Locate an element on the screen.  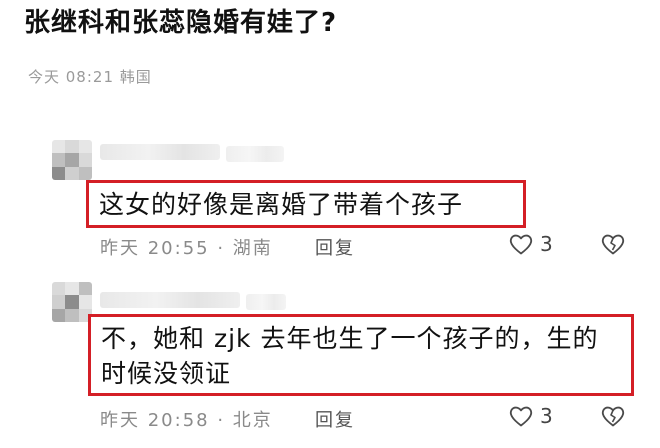
post-title: 张继科和张蕊隐婚有娃了? is located at coordinates (181, 23).